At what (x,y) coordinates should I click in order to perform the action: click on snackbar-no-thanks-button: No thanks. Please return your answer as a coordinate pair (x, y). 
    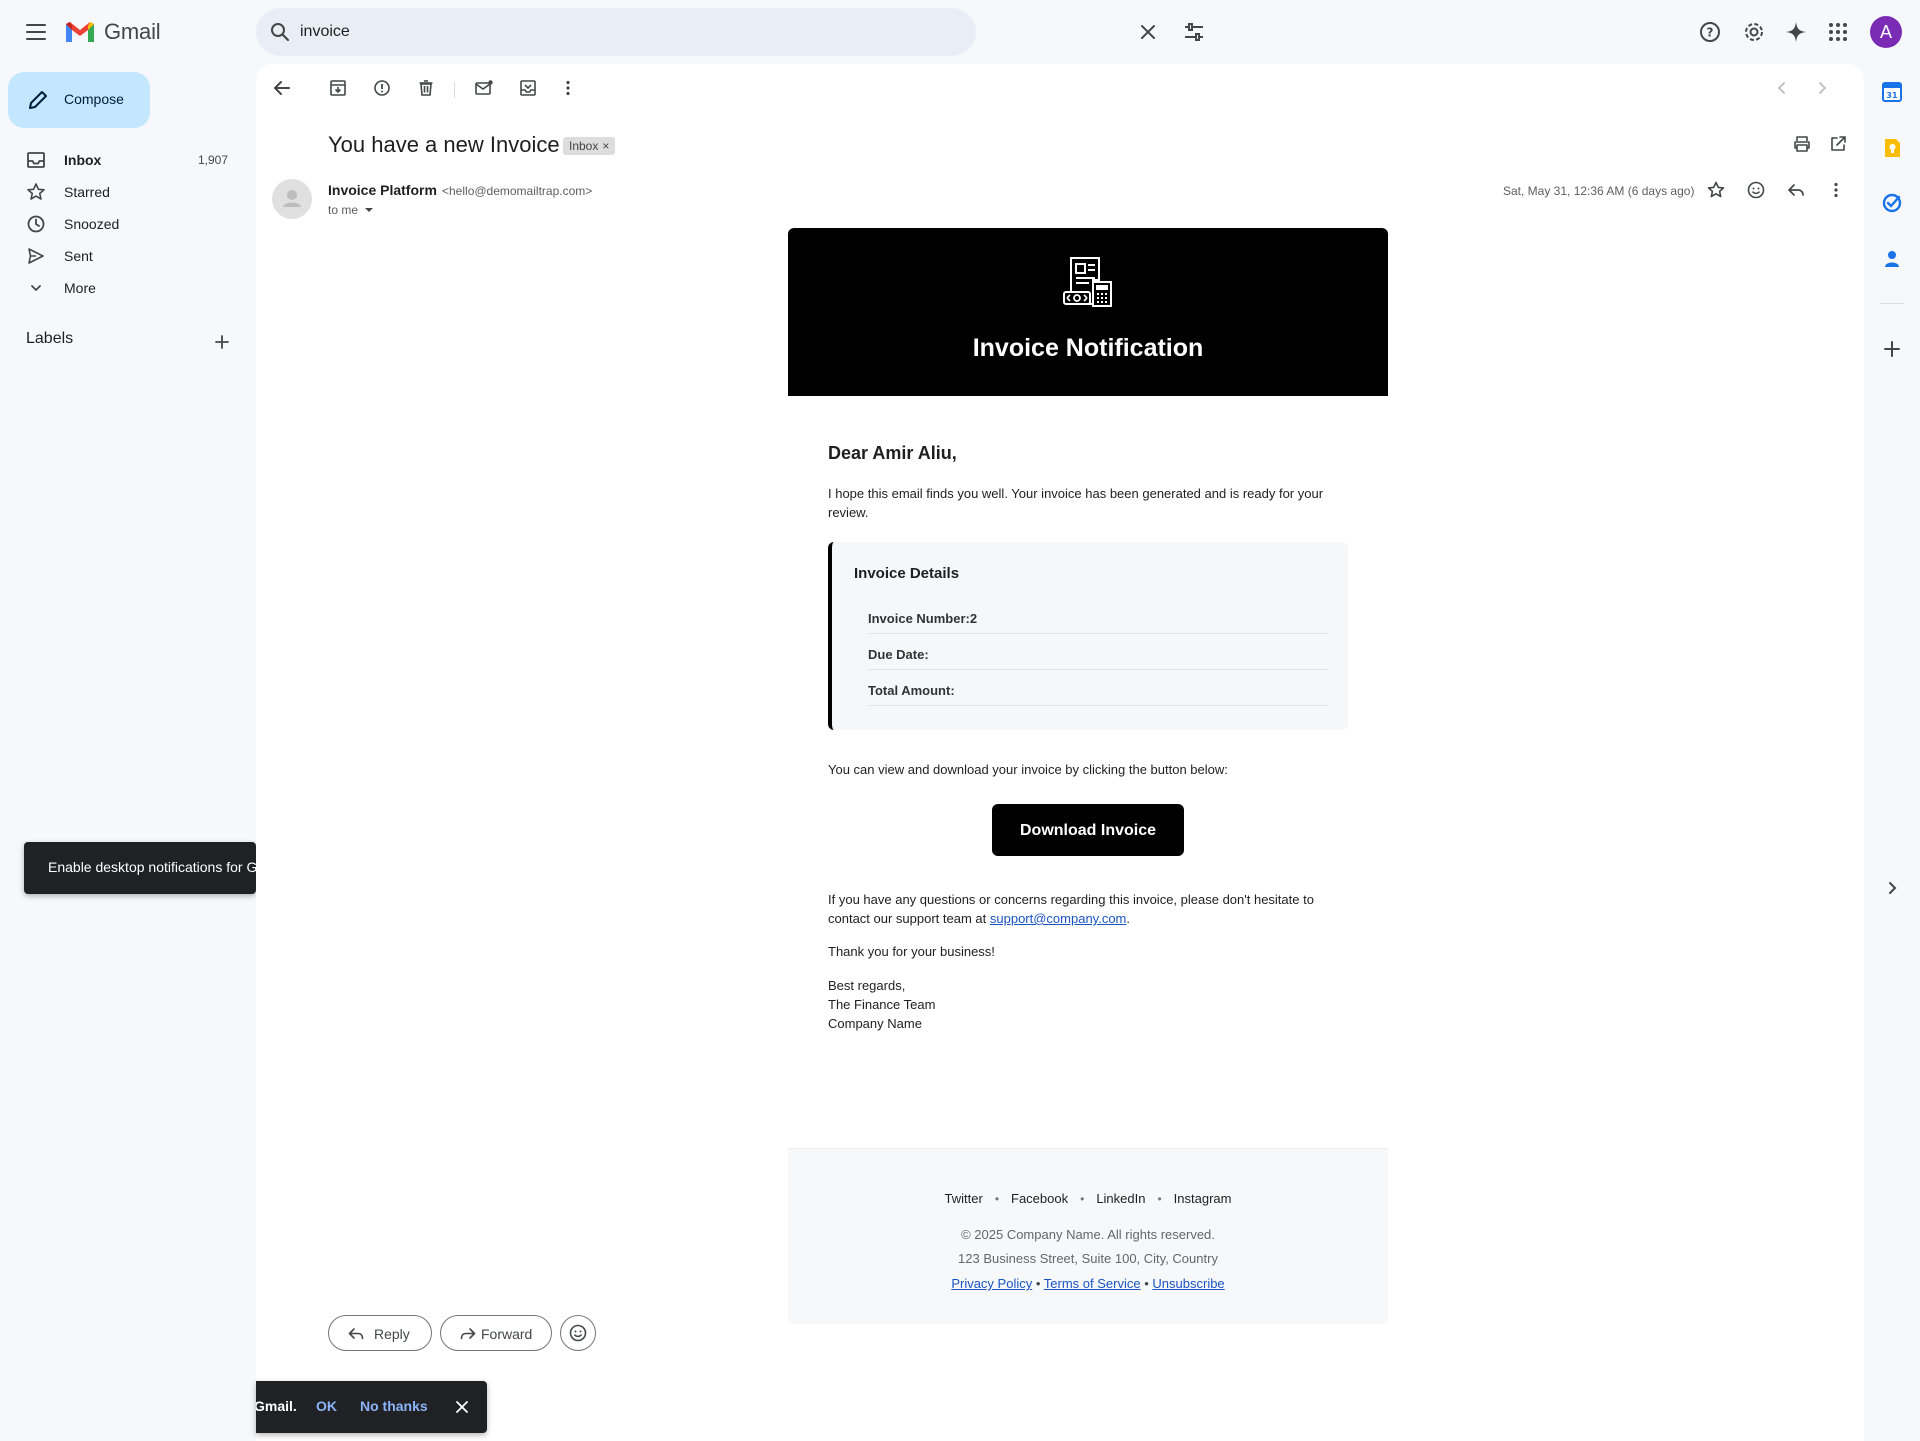
    Looking at the image, I should click on (394, 1406).